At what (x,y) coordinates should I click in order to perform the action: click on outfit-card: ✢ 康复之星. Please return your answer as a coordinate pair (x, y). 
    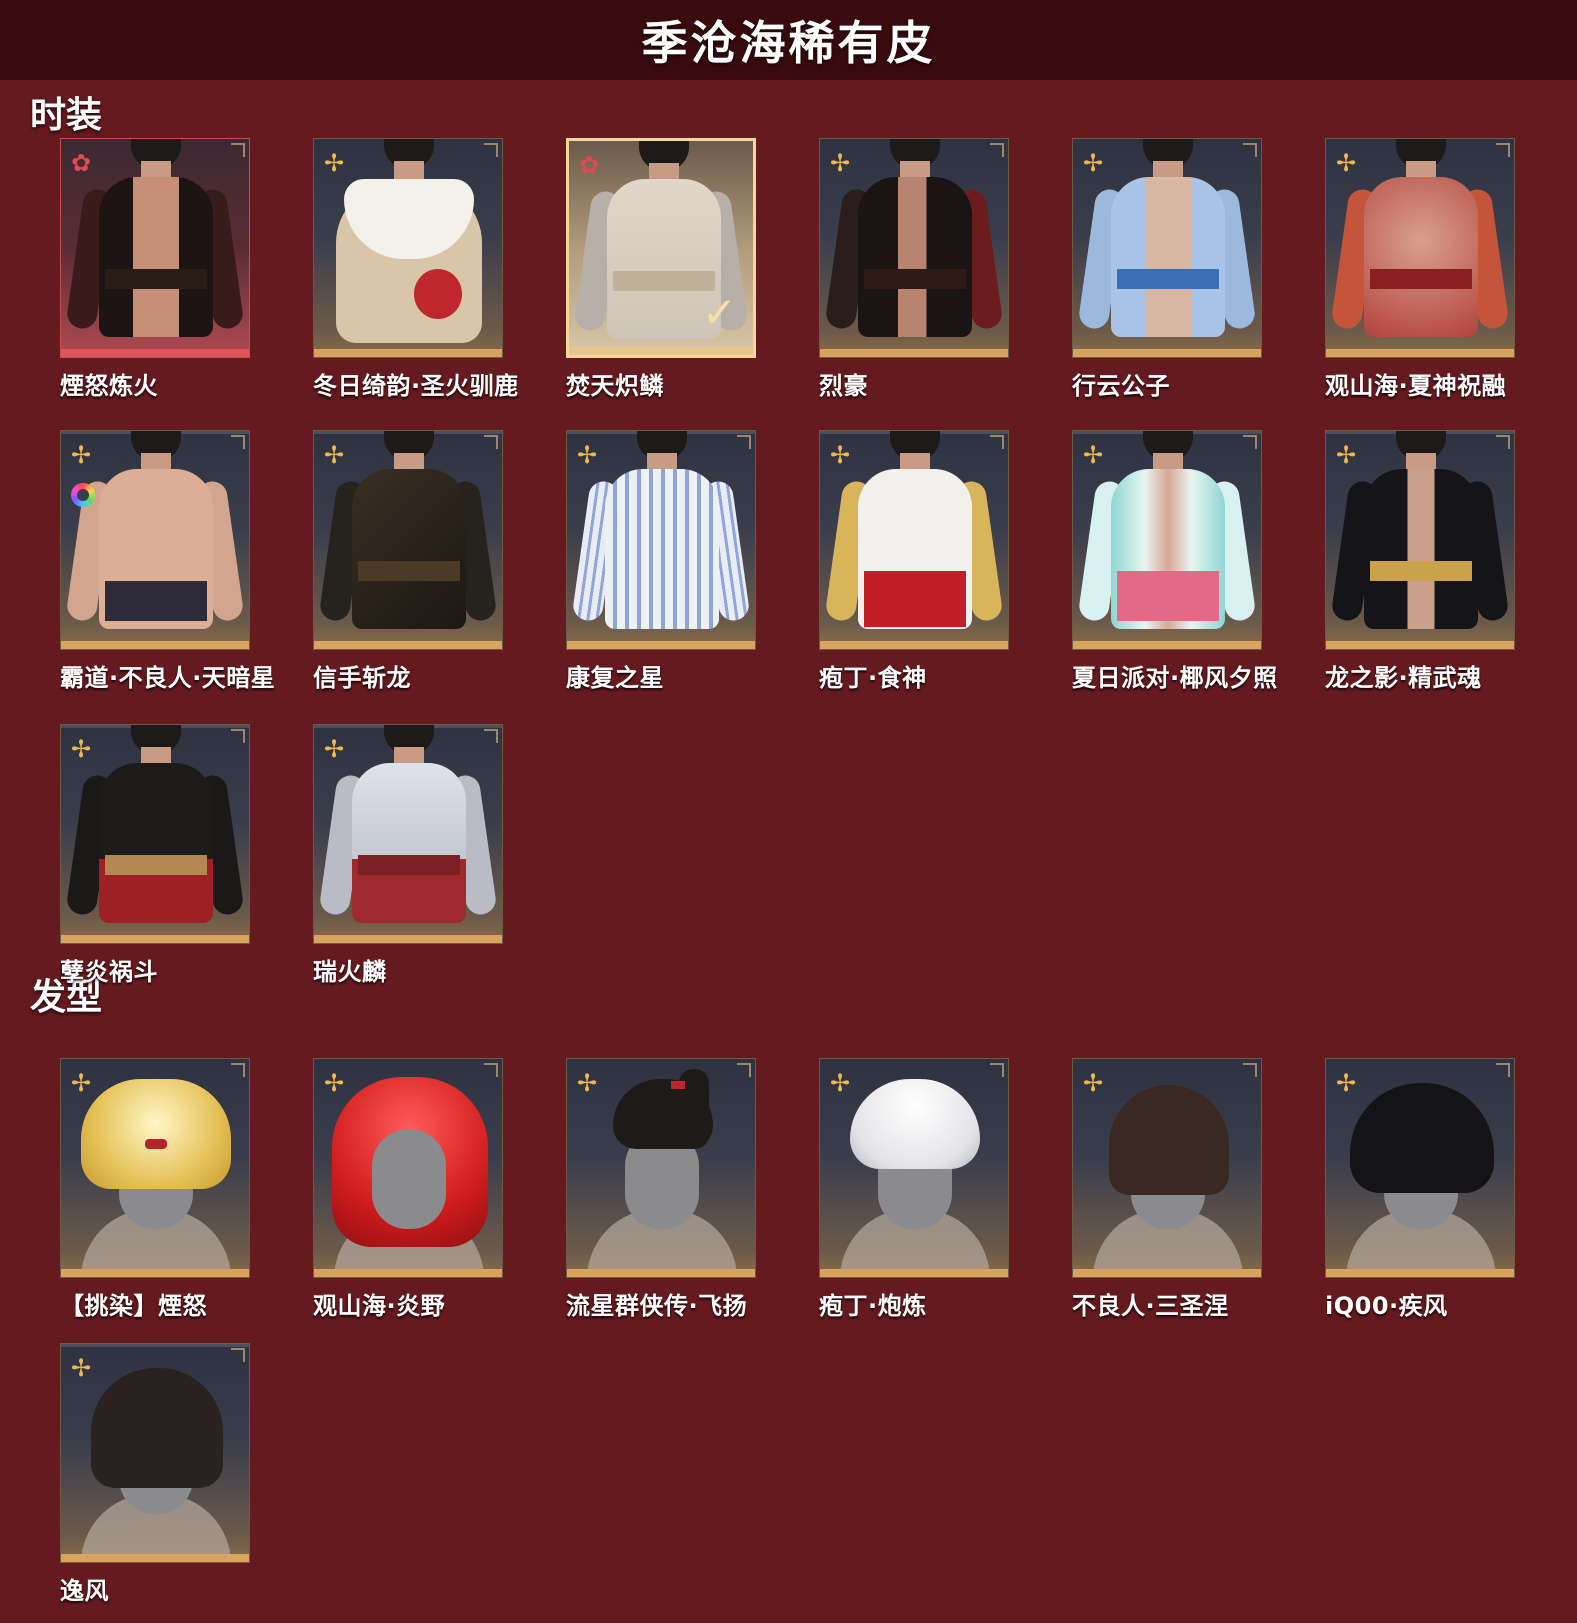
    Looking at the image, I should click on (662, 561).